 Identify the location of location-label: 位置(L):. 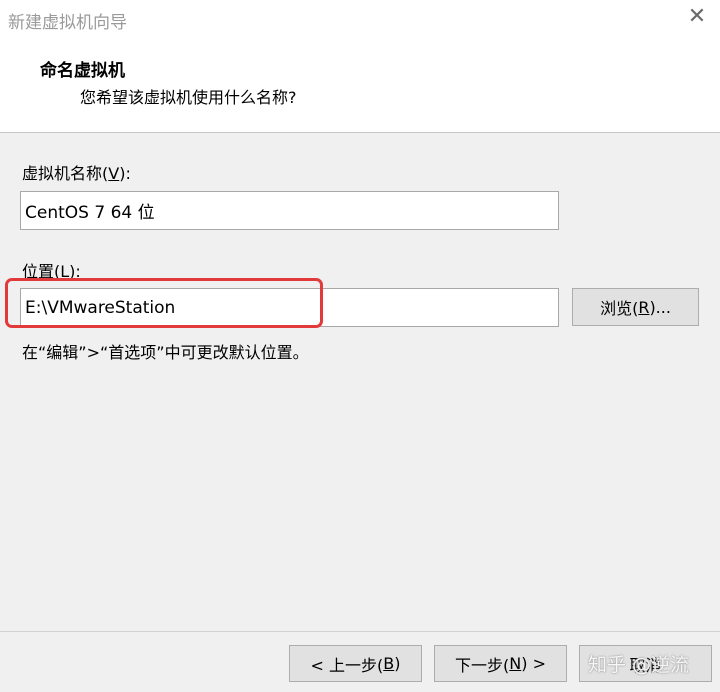
(51, 270).